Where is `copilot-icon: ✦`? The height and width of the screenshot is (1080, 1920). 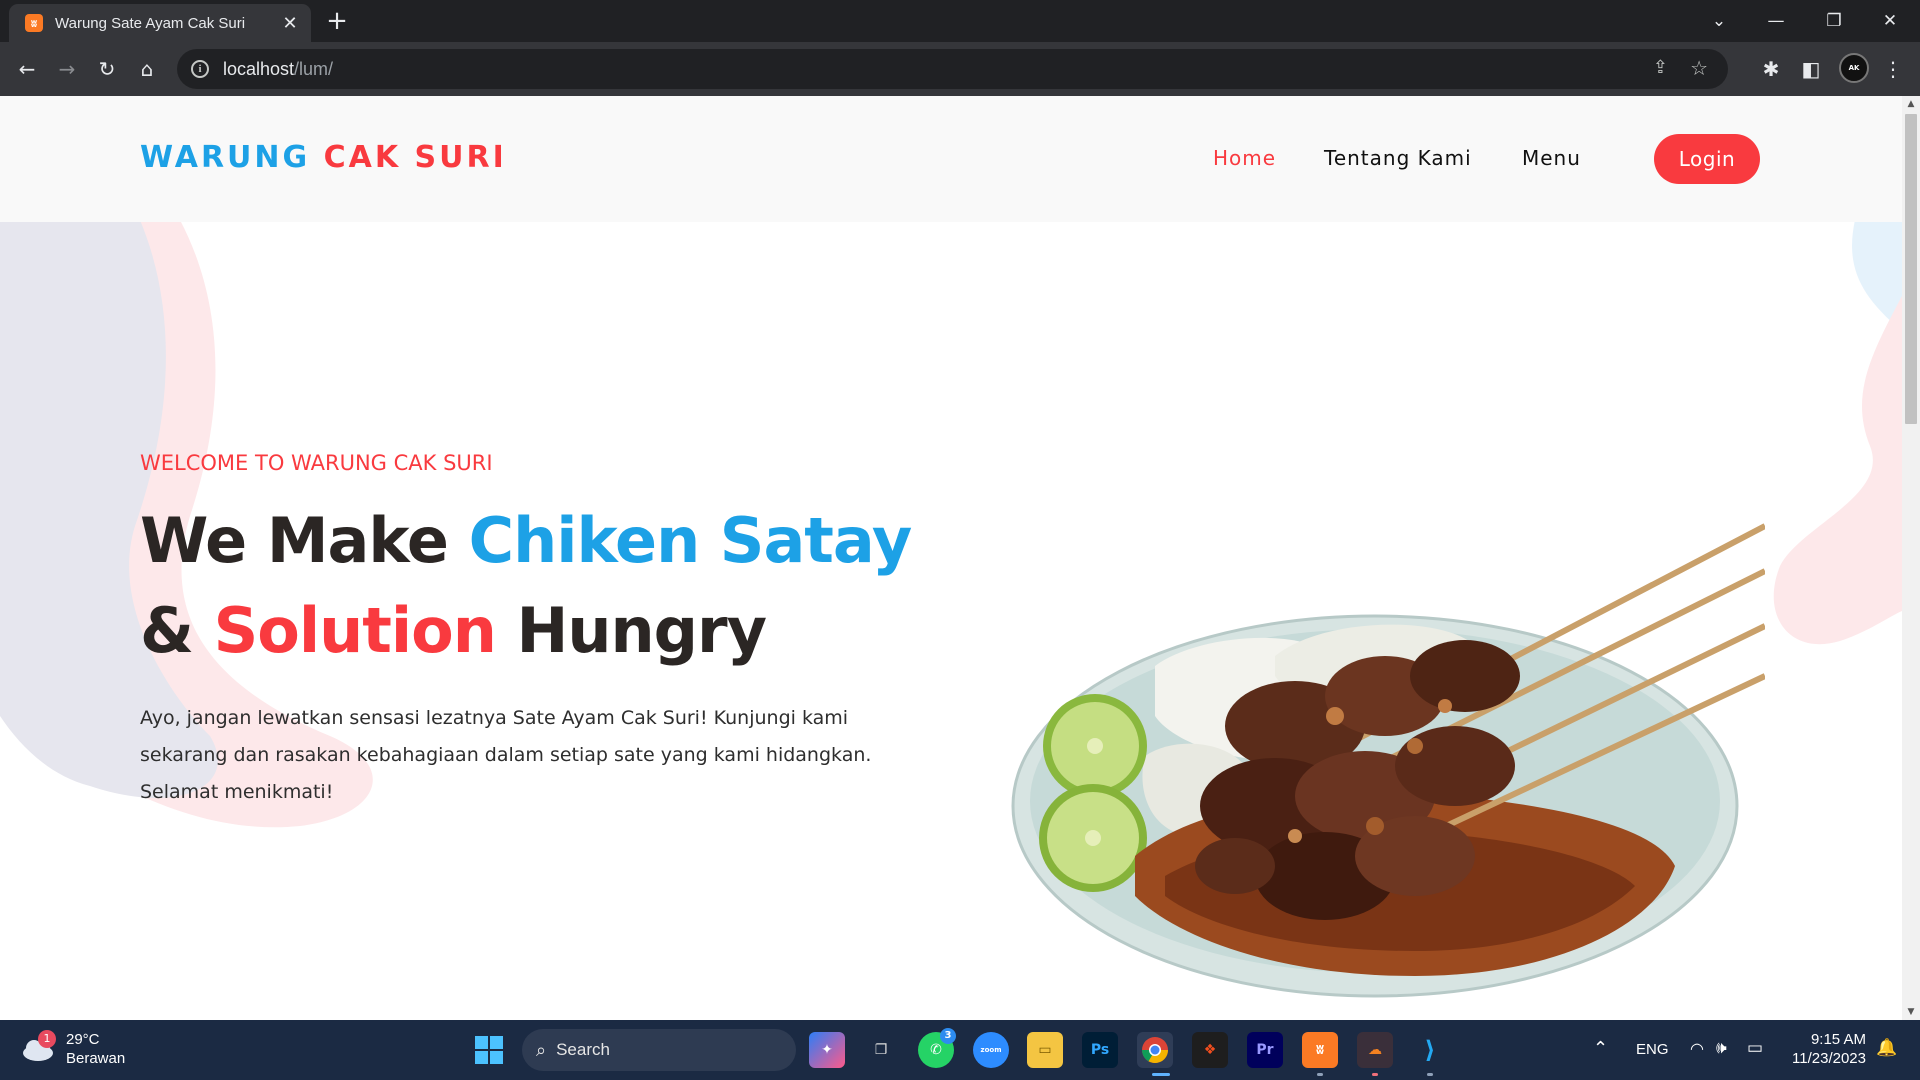 copilot-icon: ✦ is located at coordinates (827, 1050).